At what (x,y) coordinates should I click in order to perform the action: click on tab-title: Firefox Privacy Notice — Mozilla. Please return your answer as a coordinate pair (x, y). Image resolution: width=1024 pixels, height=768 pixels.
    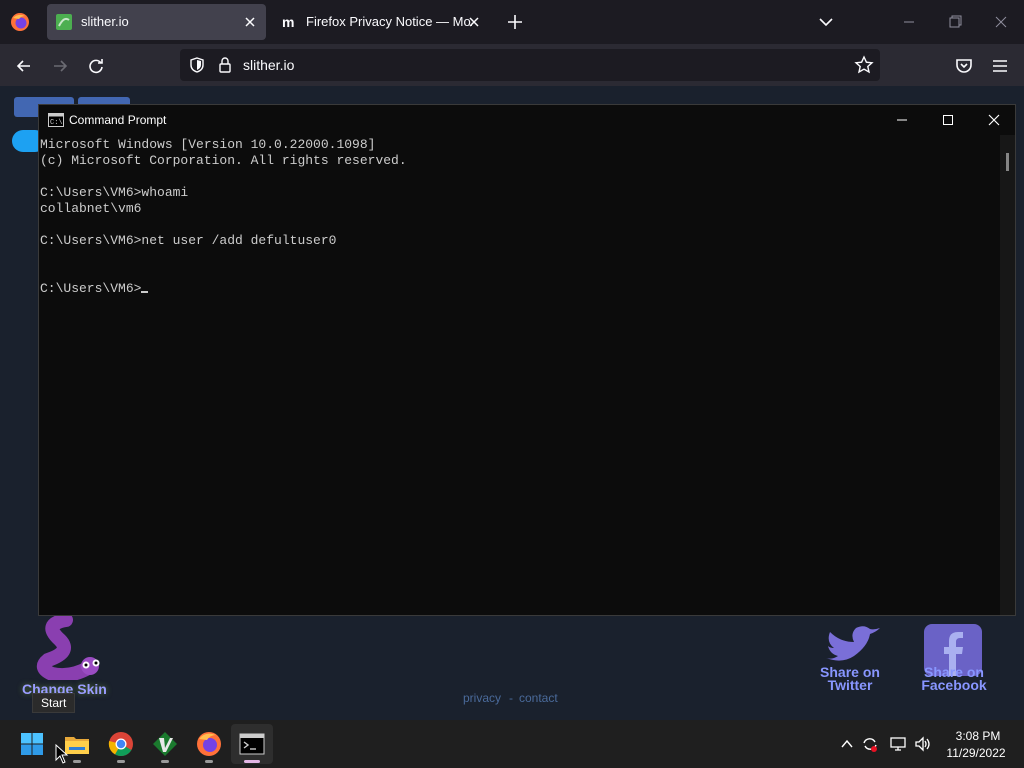
    Looking at the image, I should click on (389, 21).